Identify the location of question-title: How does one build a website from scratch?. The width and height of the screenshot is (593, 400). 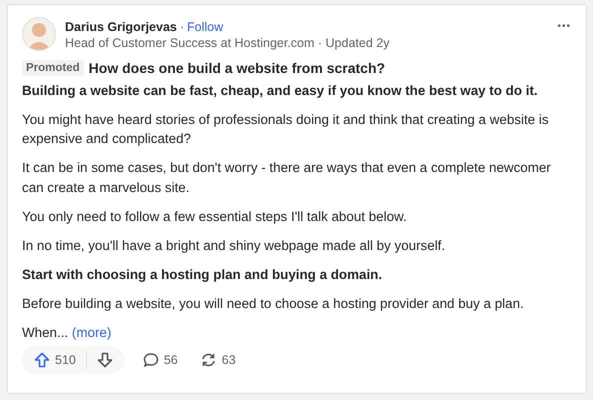
(237, 68).